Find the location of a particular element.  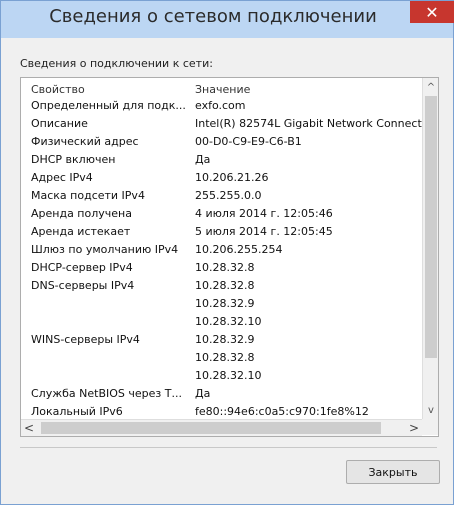

horizontal-scrollbar: < > is located at coordinates (221, 427).